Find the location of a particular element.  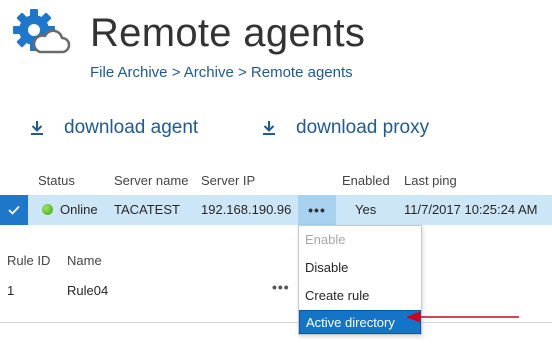

page-title: Remote agents is located at coordinates (228, 33).